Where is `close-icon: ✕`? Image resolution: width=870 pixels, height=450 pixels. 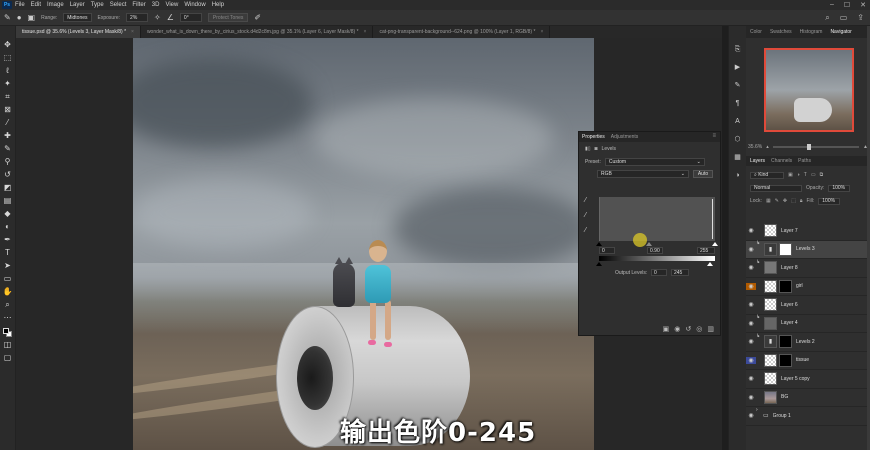 close-icon: ✕ is located at coordinates (863, 5).